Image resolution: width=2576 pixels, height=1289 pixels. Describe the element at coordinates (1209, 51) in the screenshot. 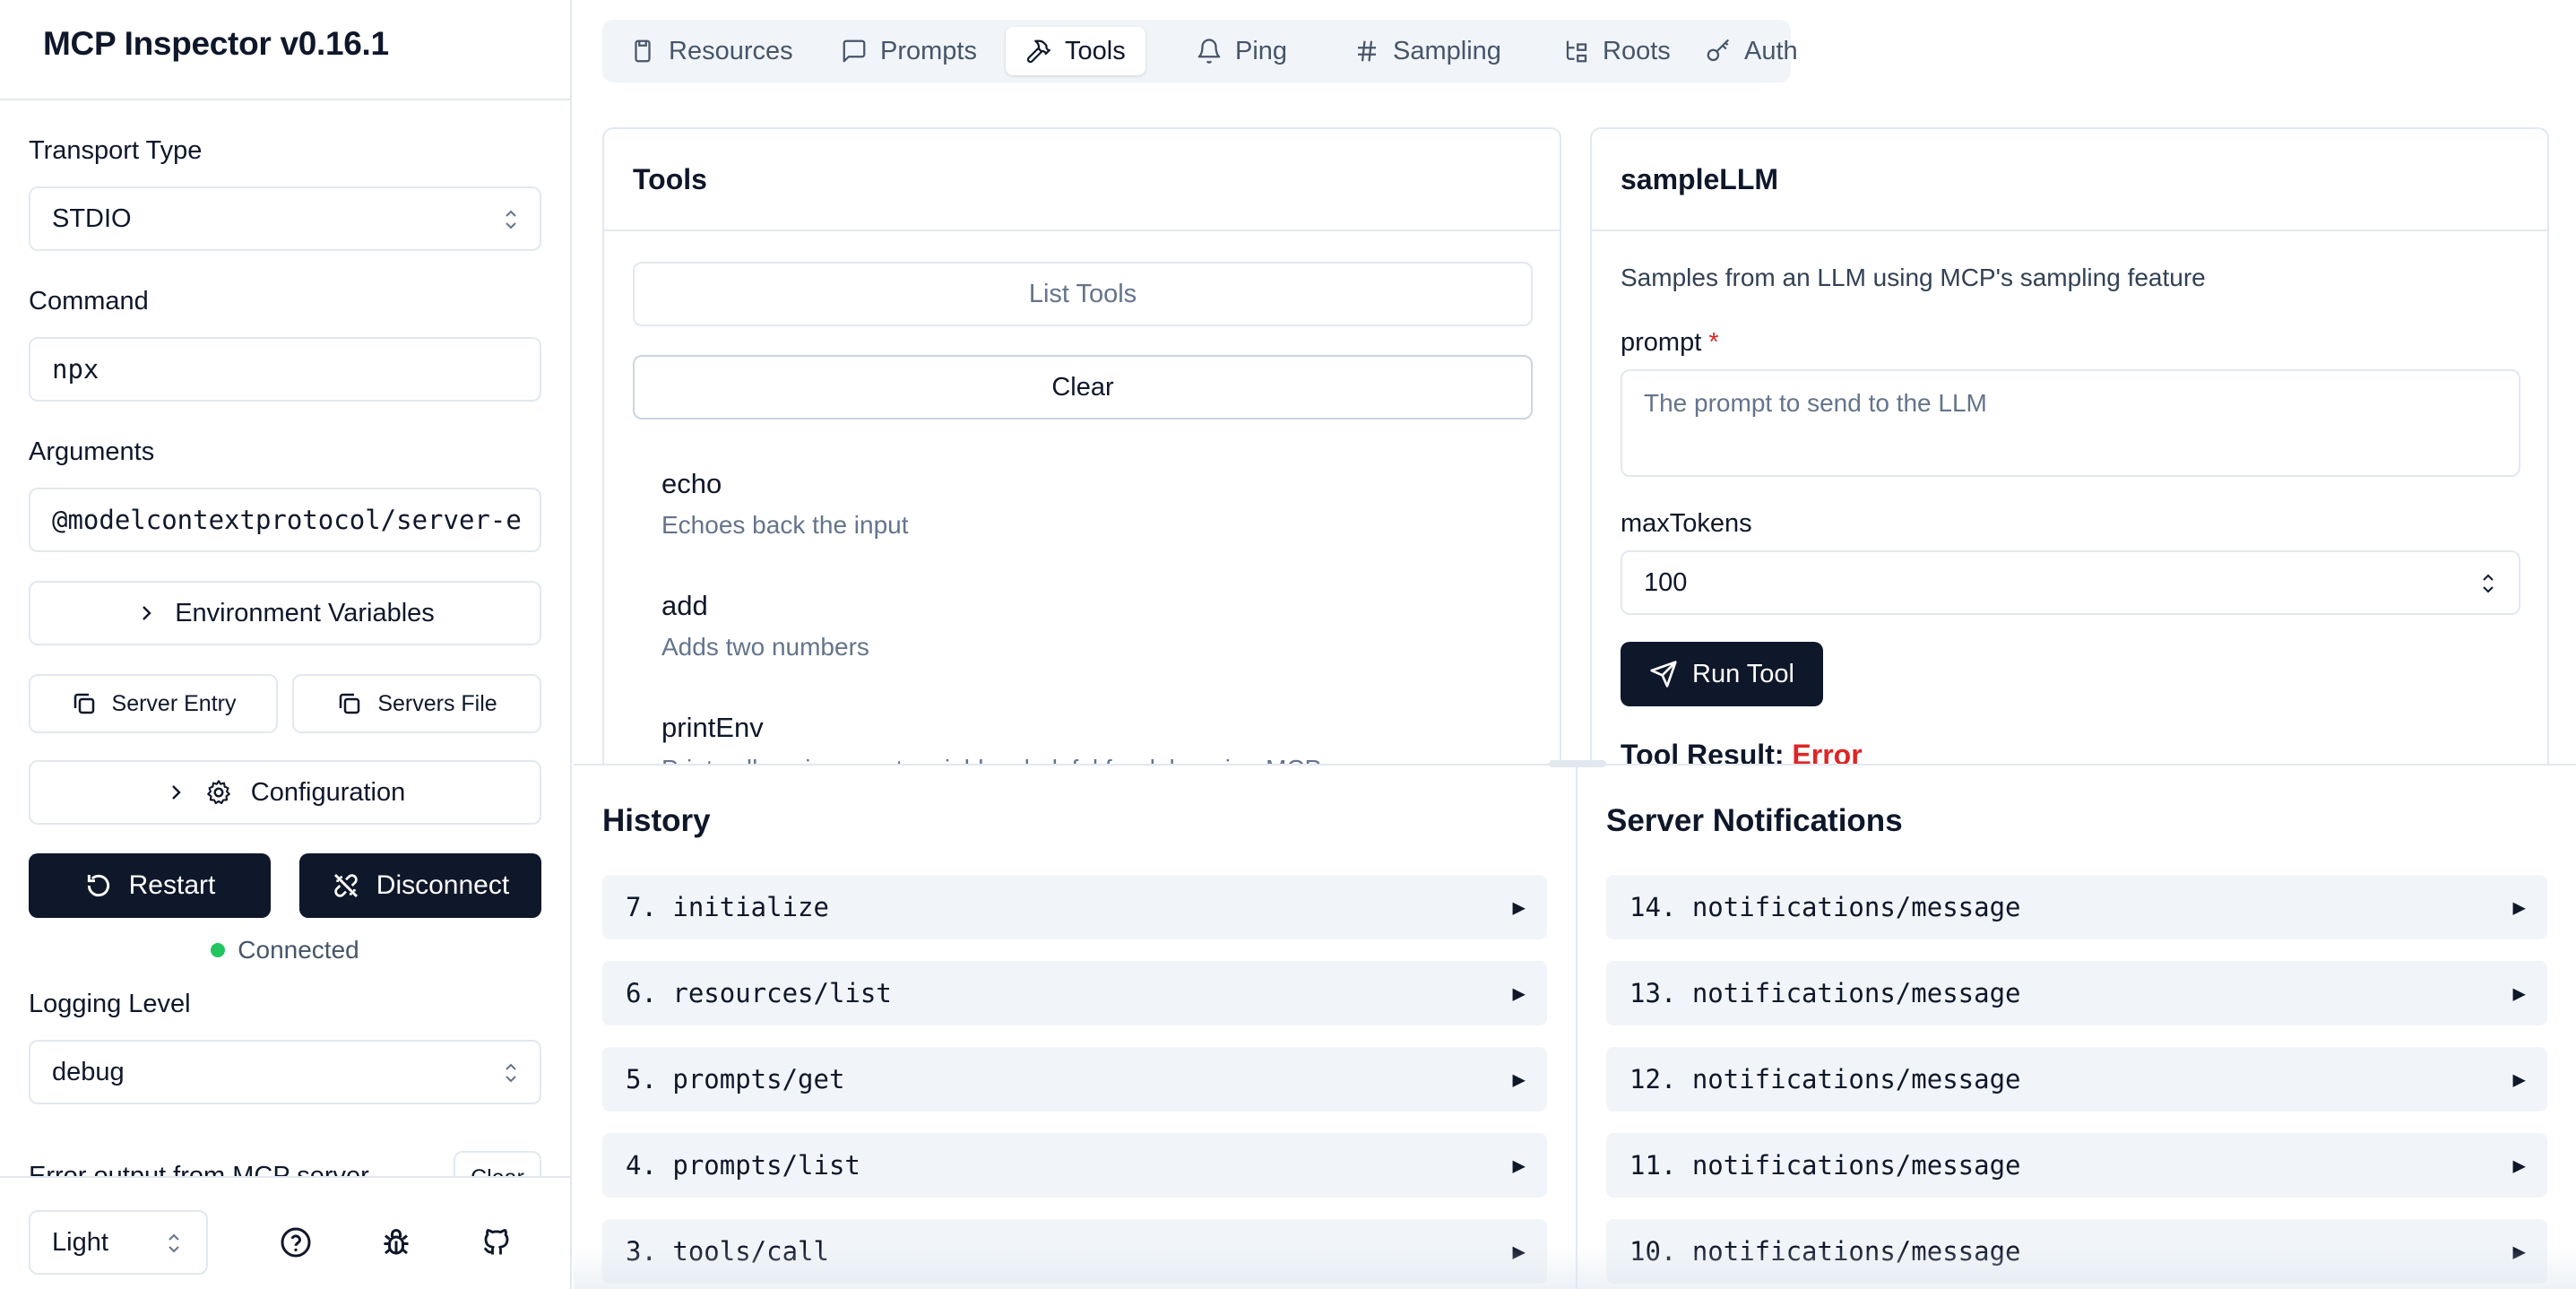

I see `bell-icon` at that location.